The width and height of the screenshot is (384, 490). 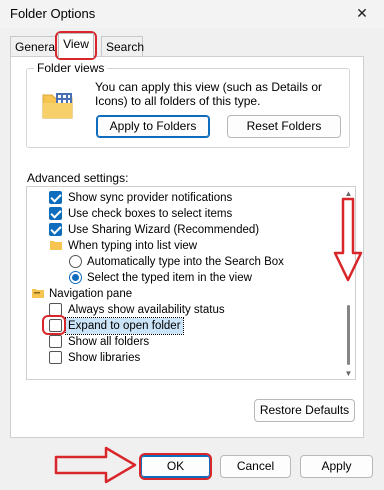 I want to click on navigation-pane-label: Navigation pane, so click(x=91, y=294).